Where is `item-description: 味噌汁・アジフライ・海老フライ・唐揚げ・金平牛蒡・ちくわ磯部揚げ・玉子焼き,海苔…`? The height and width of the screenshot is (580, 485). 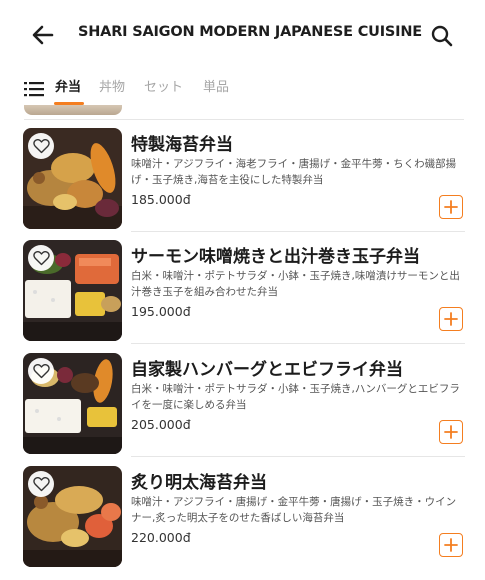
item-description: 味噌汁・アジフライ・海老フライ・唐揚げ・金平牛蒡・ちくわ磯部揚げ・玉子焼き,海苔… is located at coordinates (294, 172).